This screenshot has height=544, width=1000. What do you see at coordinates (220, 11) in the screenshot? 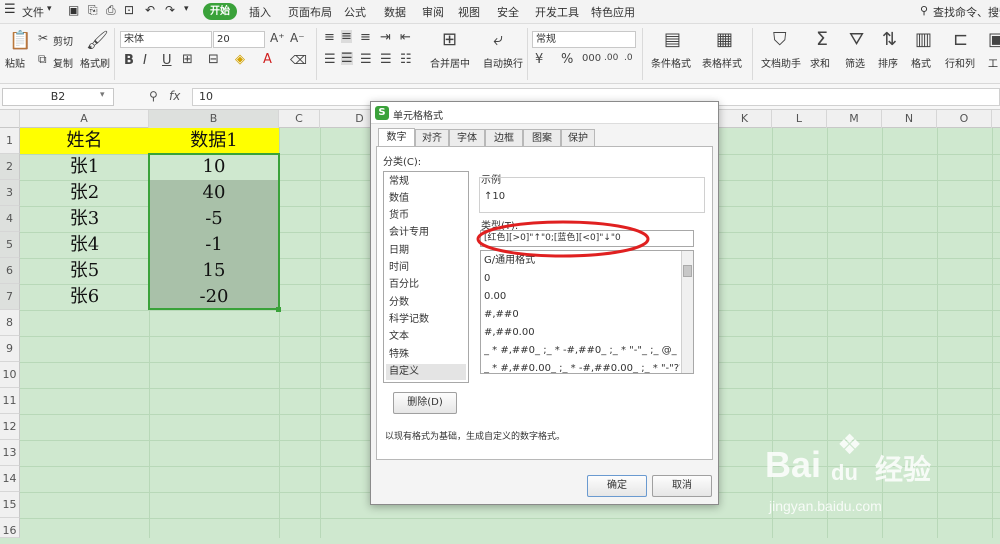
I see `tab-home: 开始` at bounding box center [220, 11].